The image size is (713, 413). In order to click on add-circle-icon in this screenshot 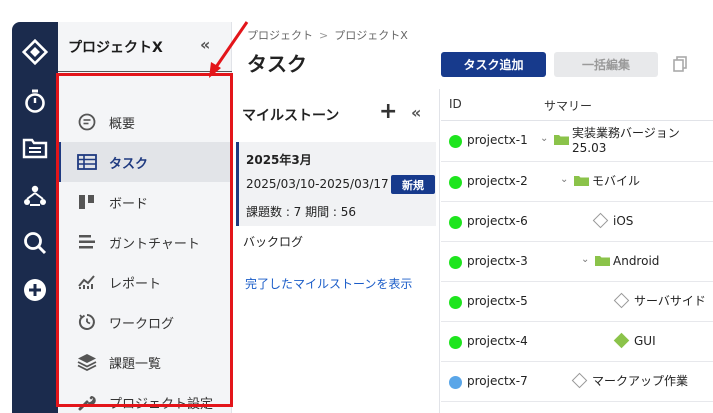, I will do `click(35, 290)`.